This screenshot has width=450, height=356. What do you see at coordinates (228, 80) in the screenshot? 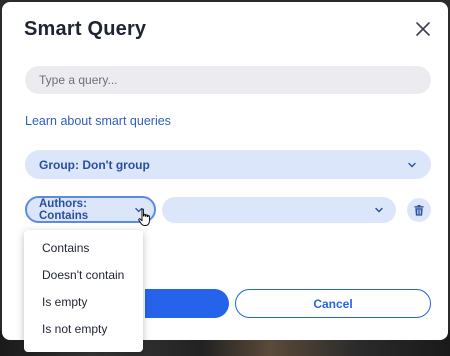
I see `query-input` at bounding box center [228, 80].